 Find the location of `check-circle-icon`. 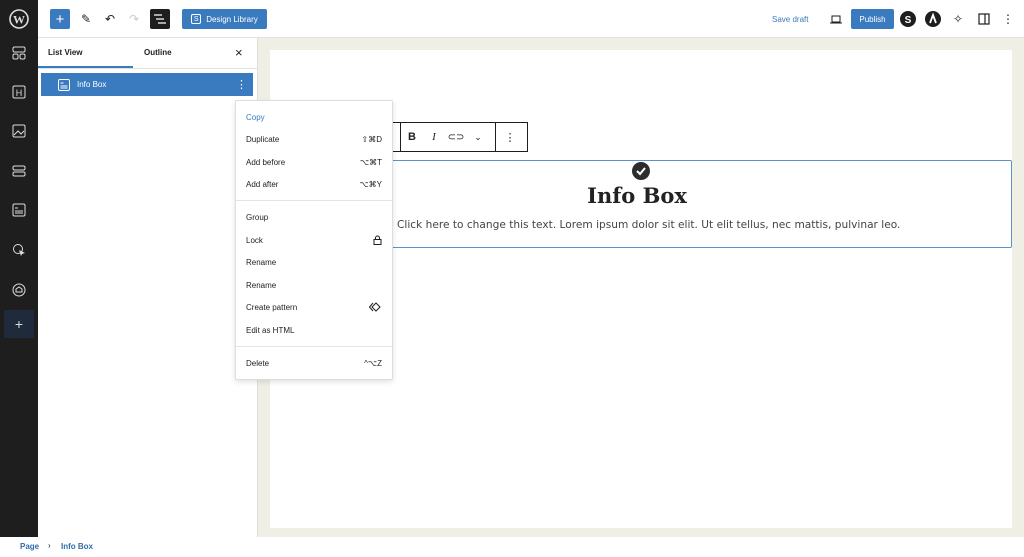

check-circle-icon is located at coordinates (641, 171).